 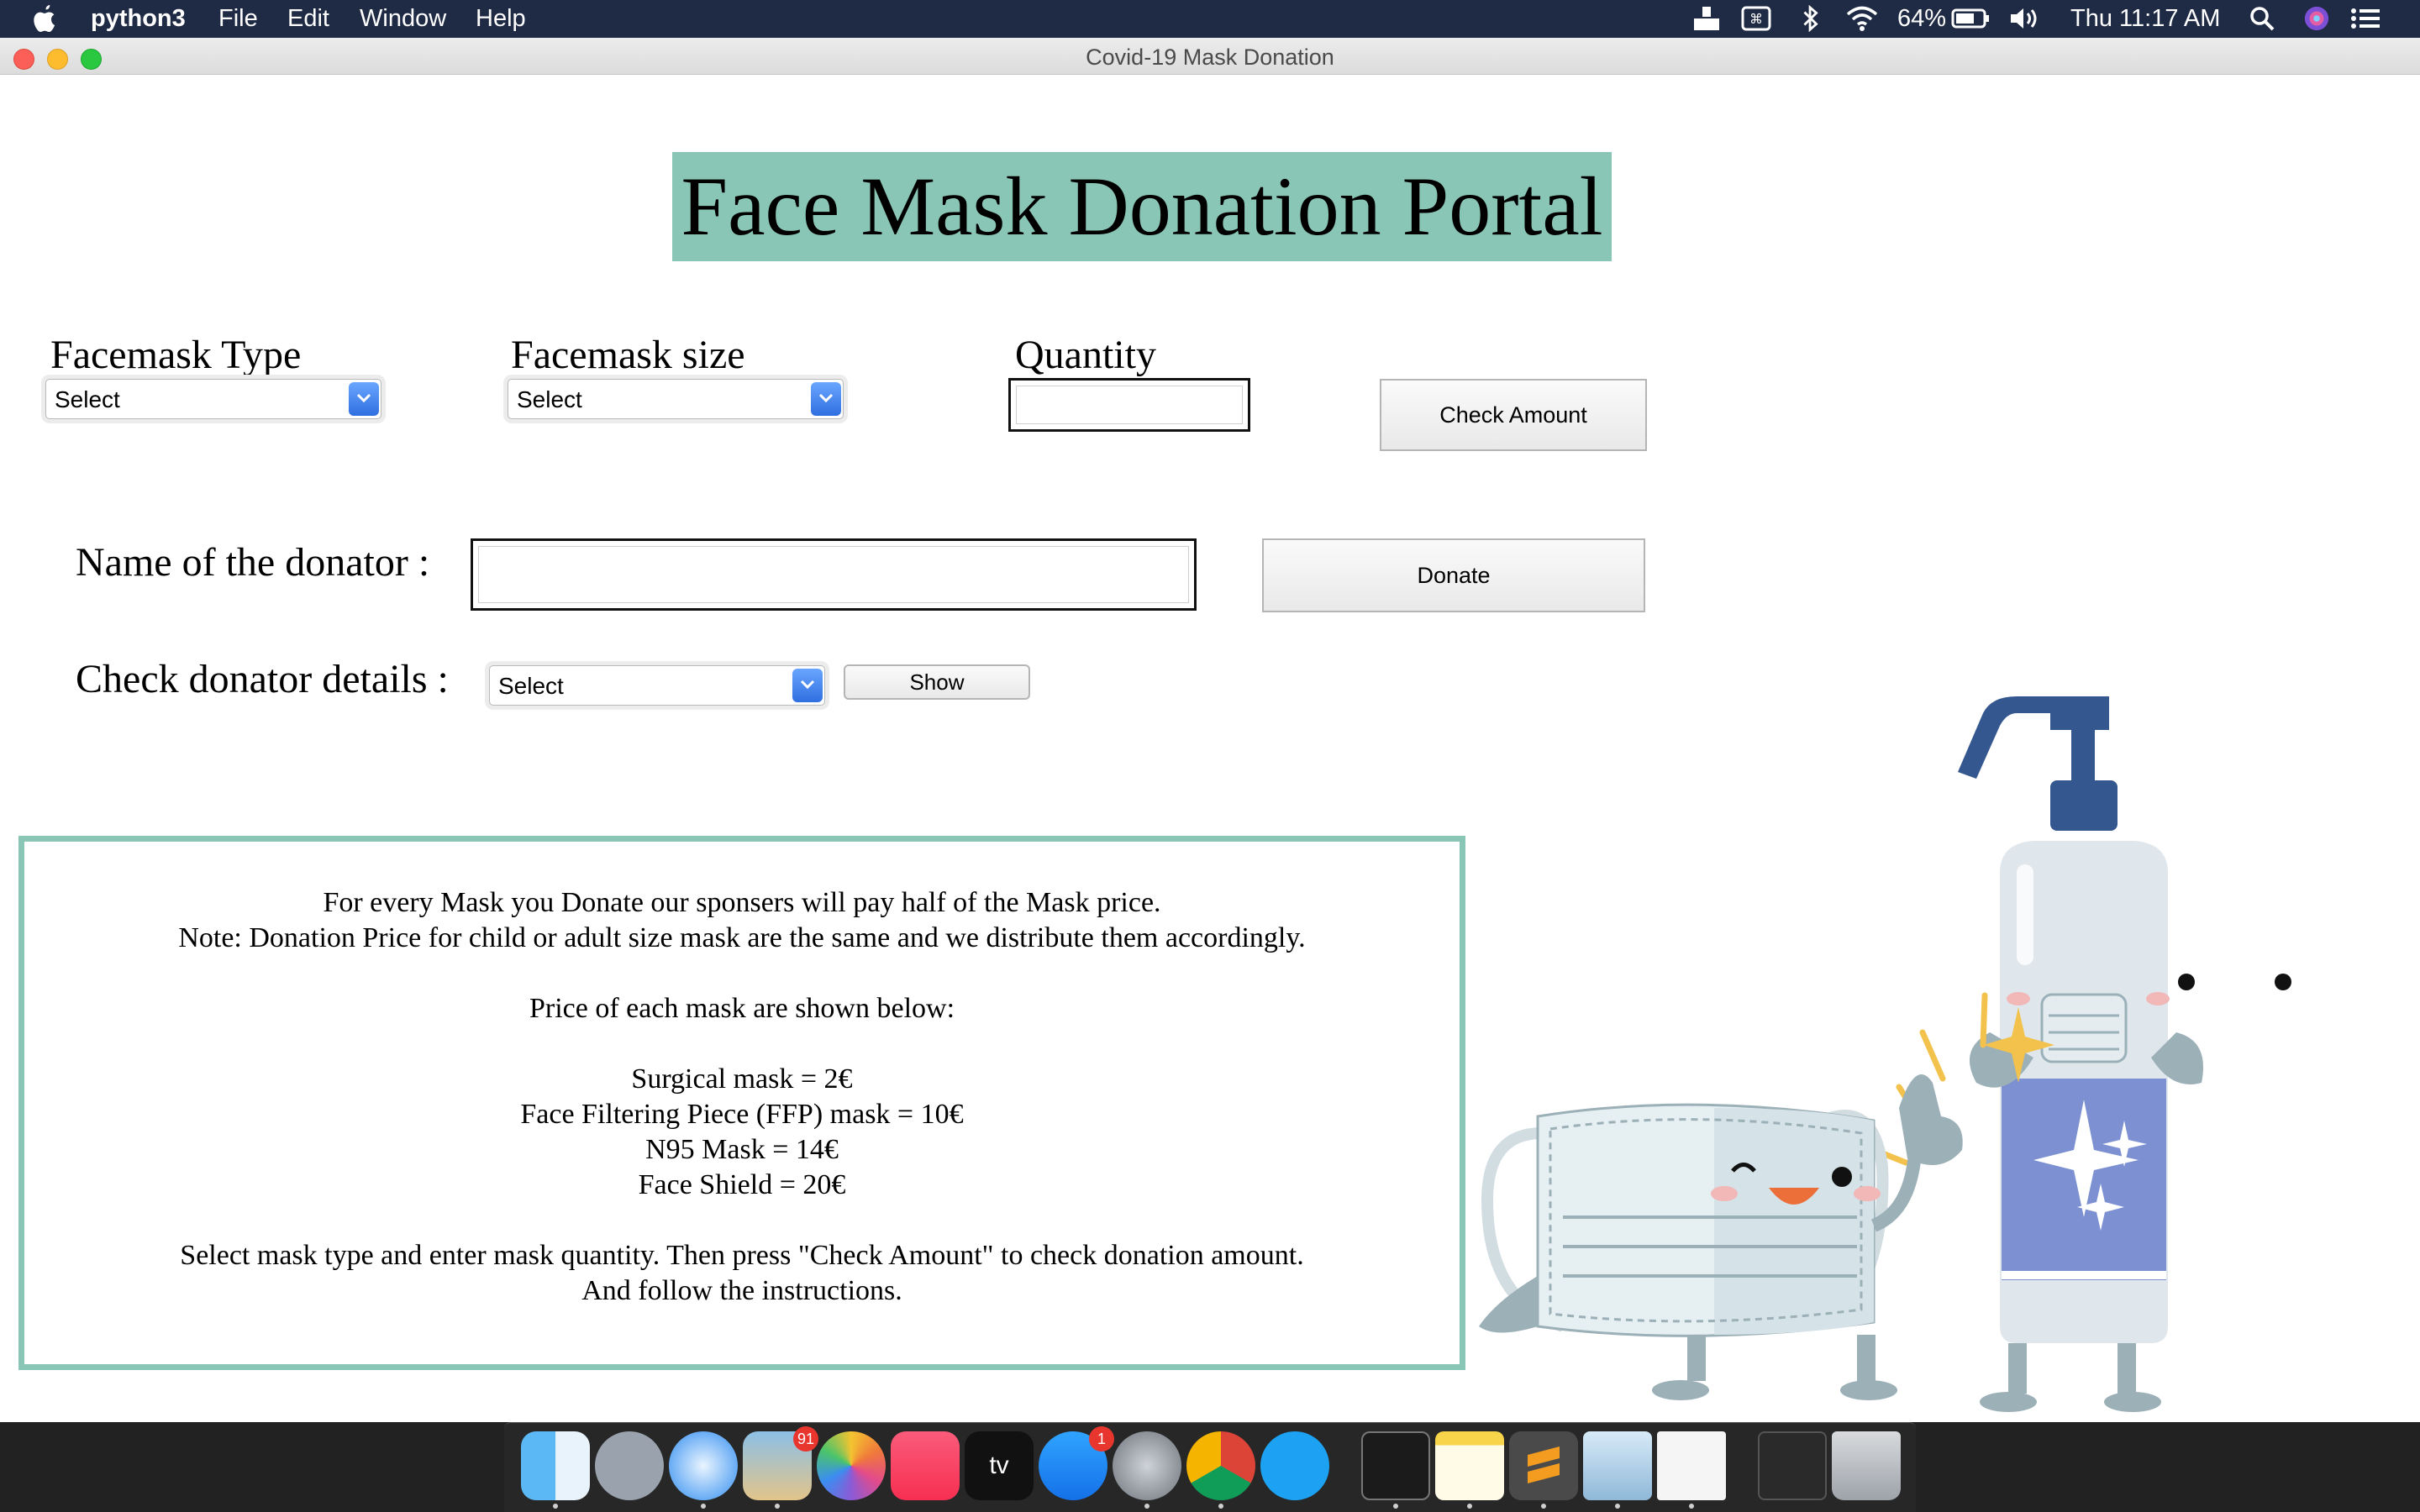 I want to click on donator-details-select: Select, so click(x=657, y=685).